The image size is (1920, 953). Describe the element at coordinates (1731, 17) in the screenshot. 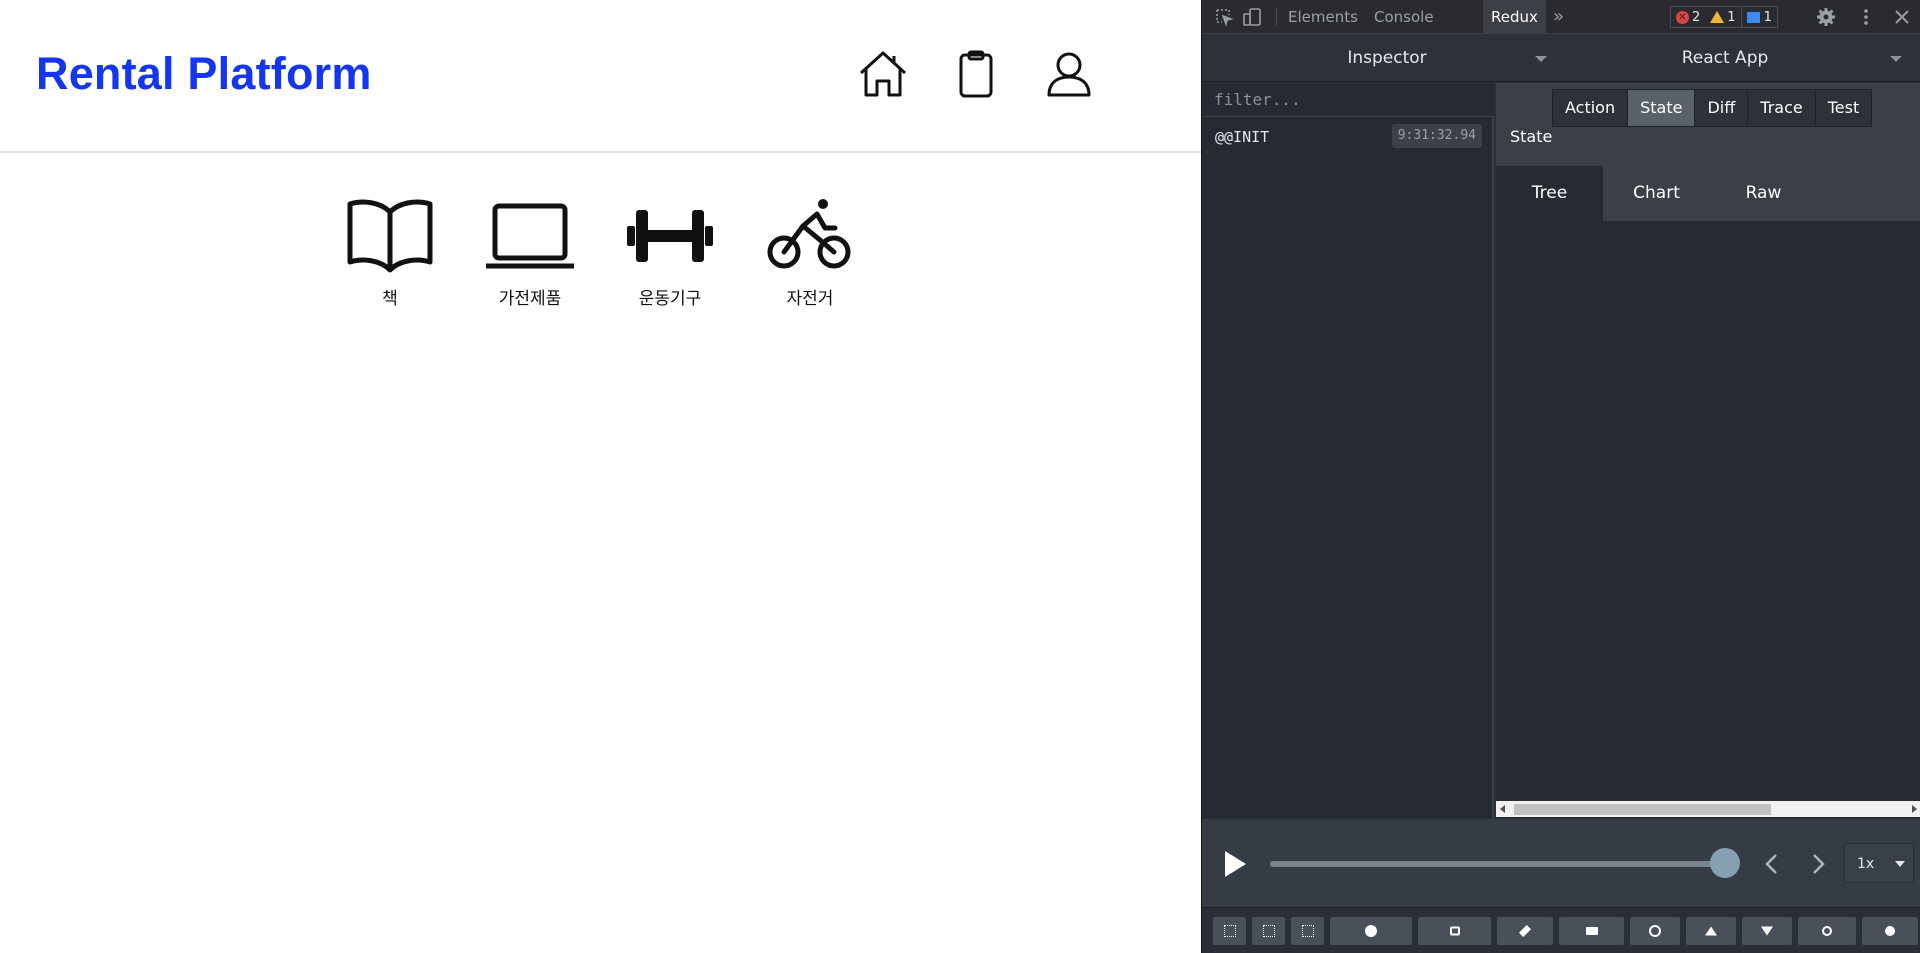

I see `warning-count: 1` at that location.